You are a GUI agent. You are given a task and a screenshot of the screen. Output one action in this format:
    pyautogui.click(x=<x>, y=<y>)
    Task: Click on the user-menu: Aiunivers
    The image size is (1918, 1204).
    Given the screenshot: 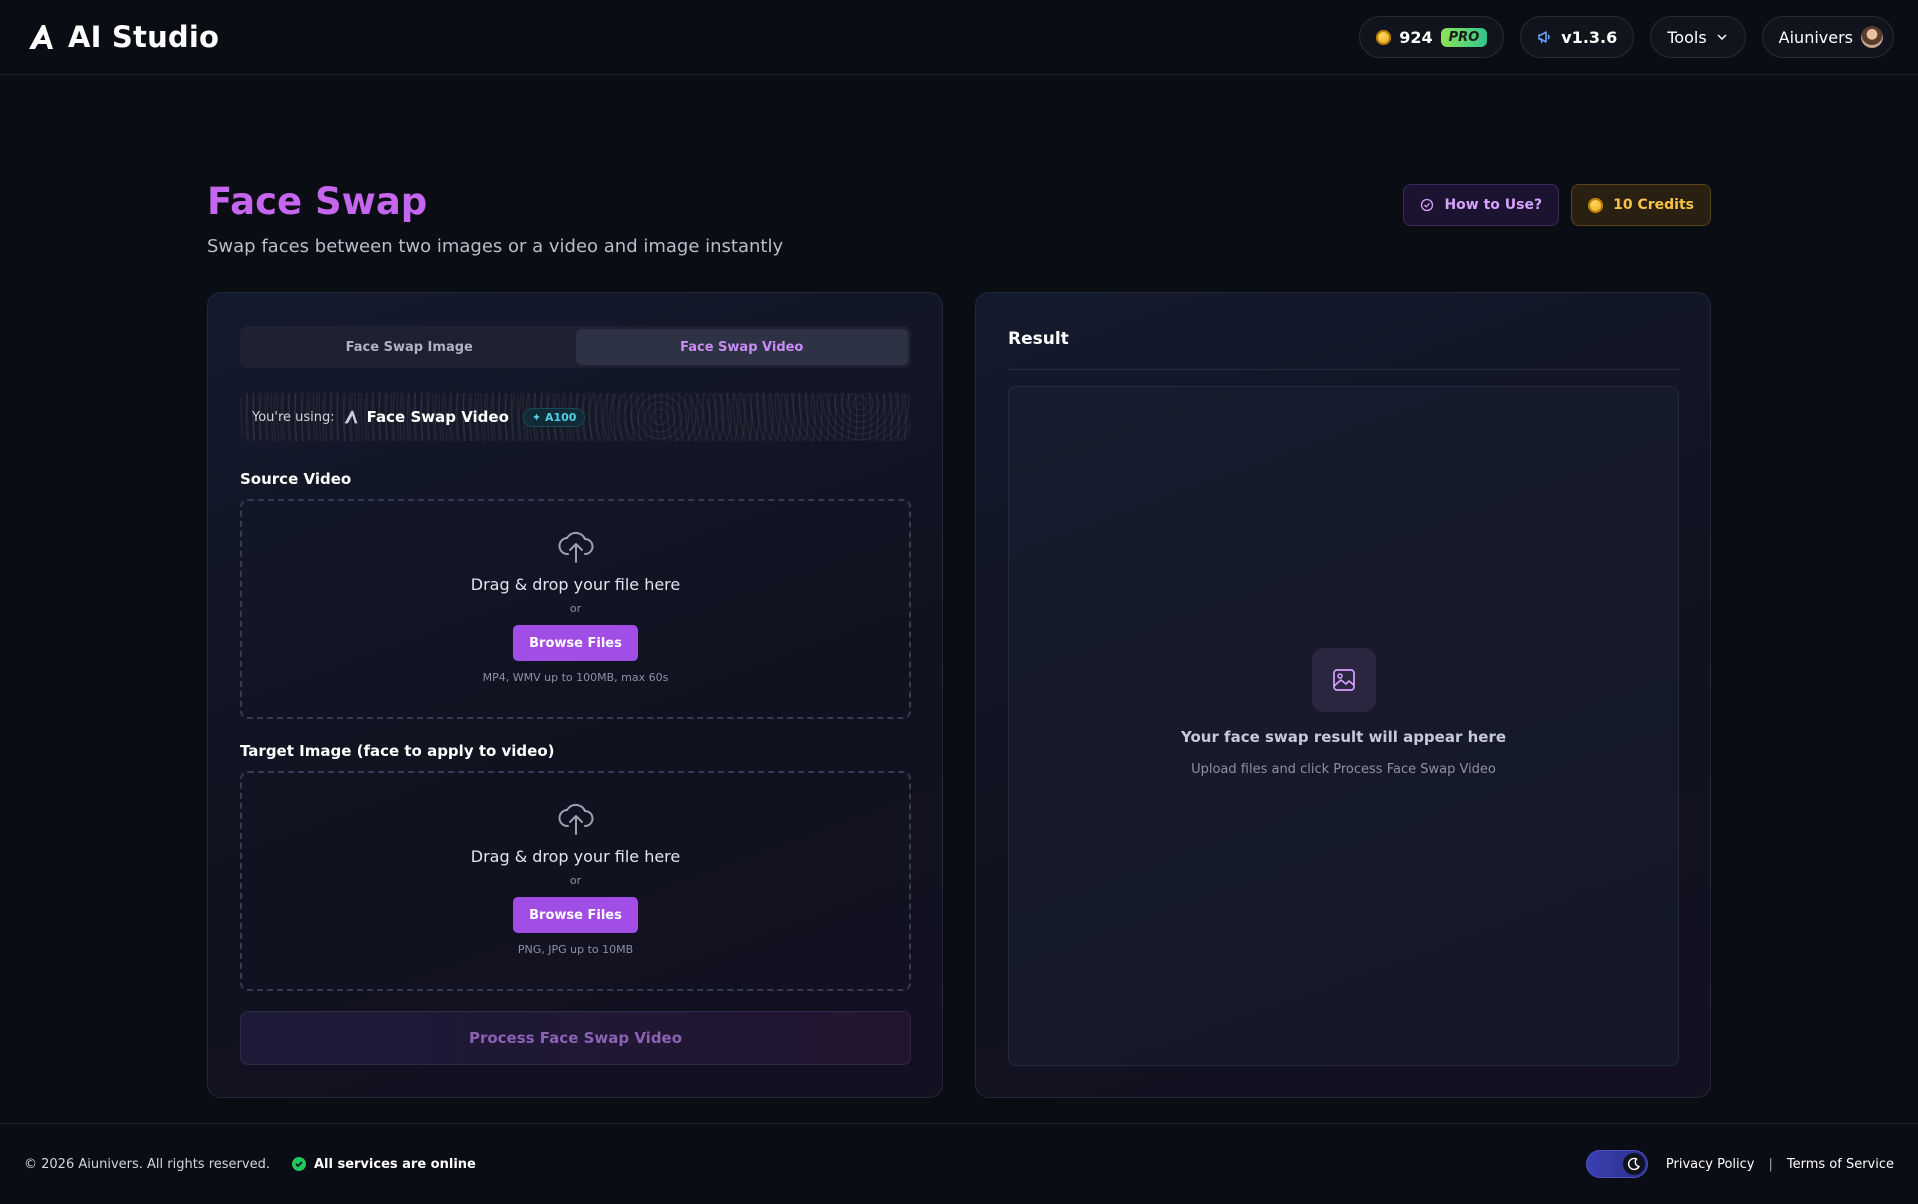 What is the action you would take?
    pyautogui.click(x=1827, y=37)
    